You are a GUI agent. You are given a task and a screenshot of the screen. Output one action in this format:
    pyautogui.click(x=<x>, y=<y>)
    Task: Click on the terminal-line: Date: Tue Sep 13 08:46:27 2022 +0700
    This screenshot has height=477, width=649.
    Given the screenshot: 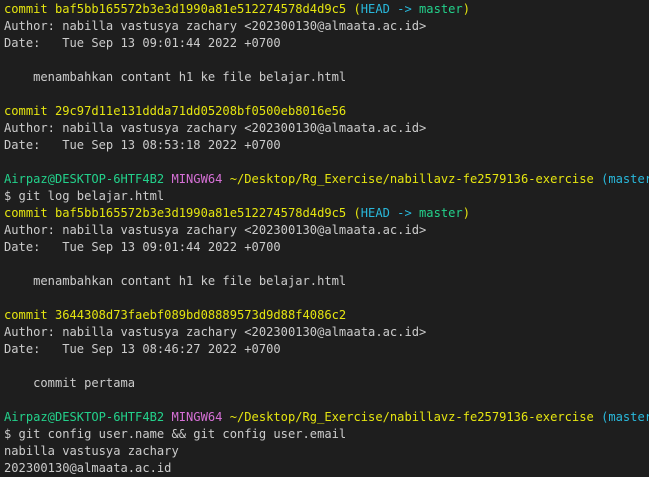 What is the action you would take?
    pyautogui.click(x=326, y=349)
    